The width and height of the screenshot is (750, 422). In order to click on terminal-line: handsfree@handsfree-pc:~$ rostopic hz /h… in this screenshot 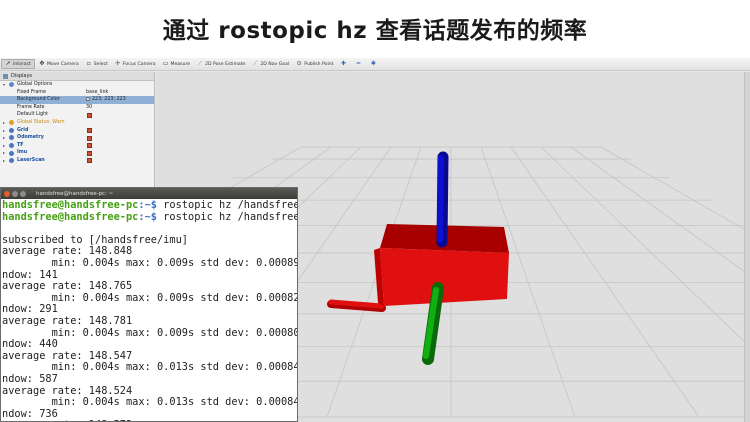, I will do `click(150, 217)`.